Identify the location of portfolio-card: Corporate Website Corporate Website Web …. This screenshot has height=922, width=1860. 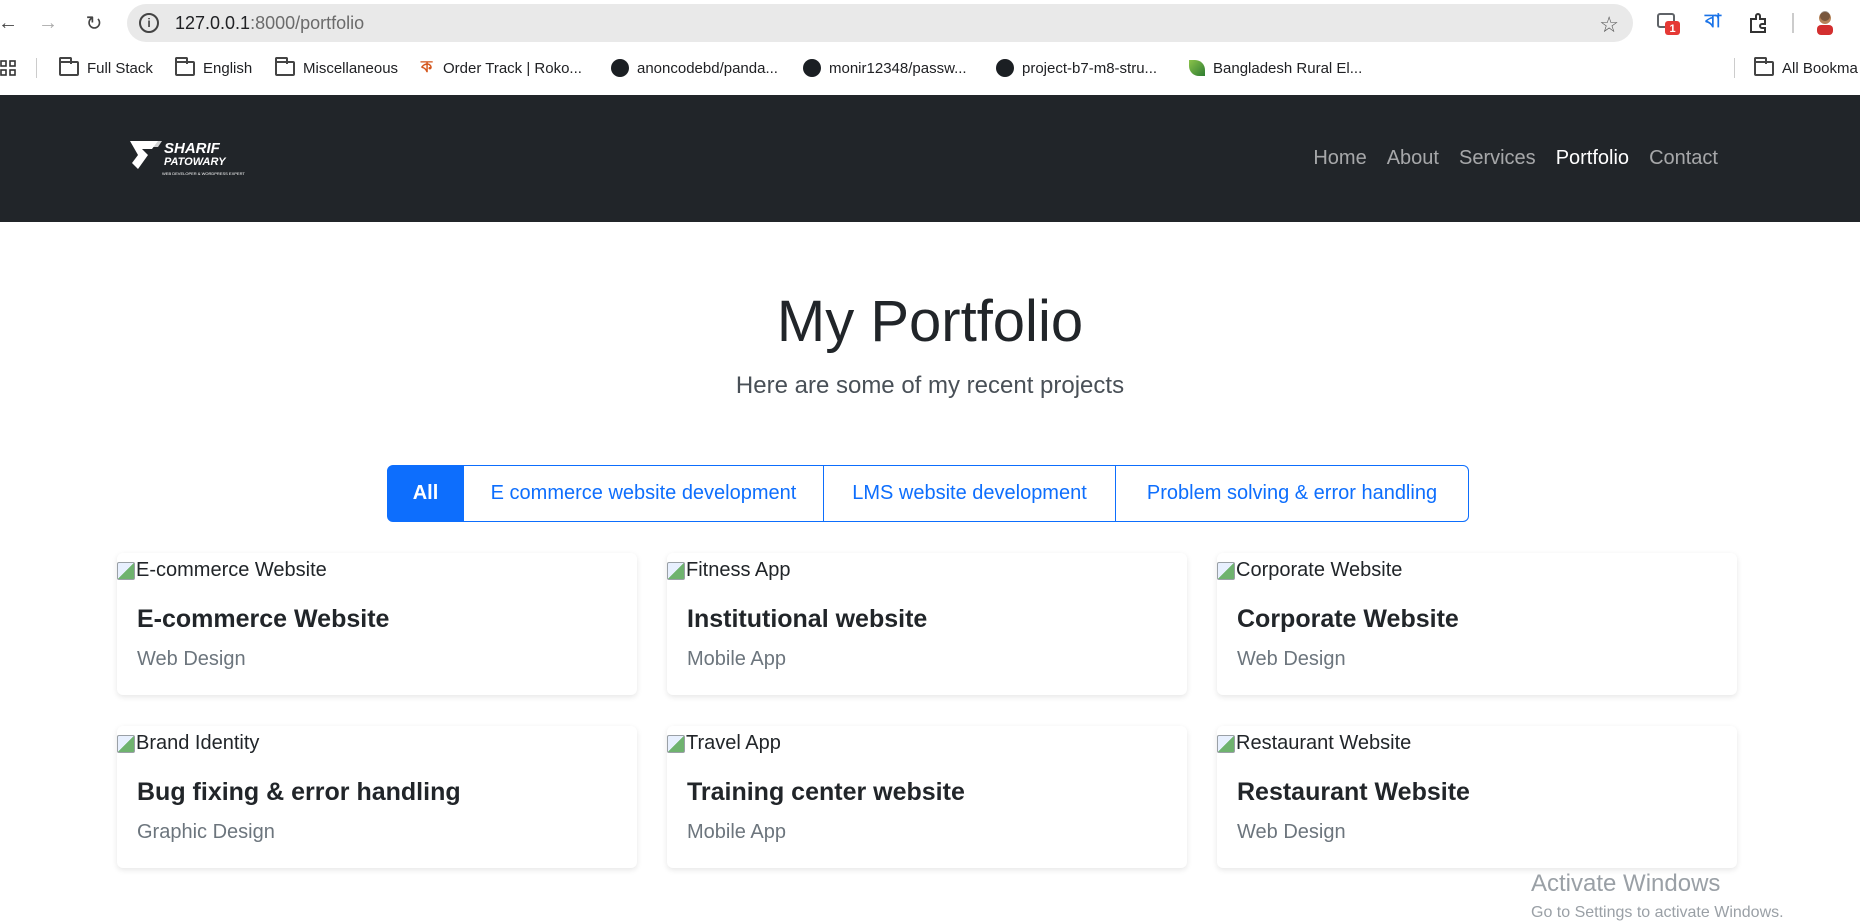
(1477, 624).